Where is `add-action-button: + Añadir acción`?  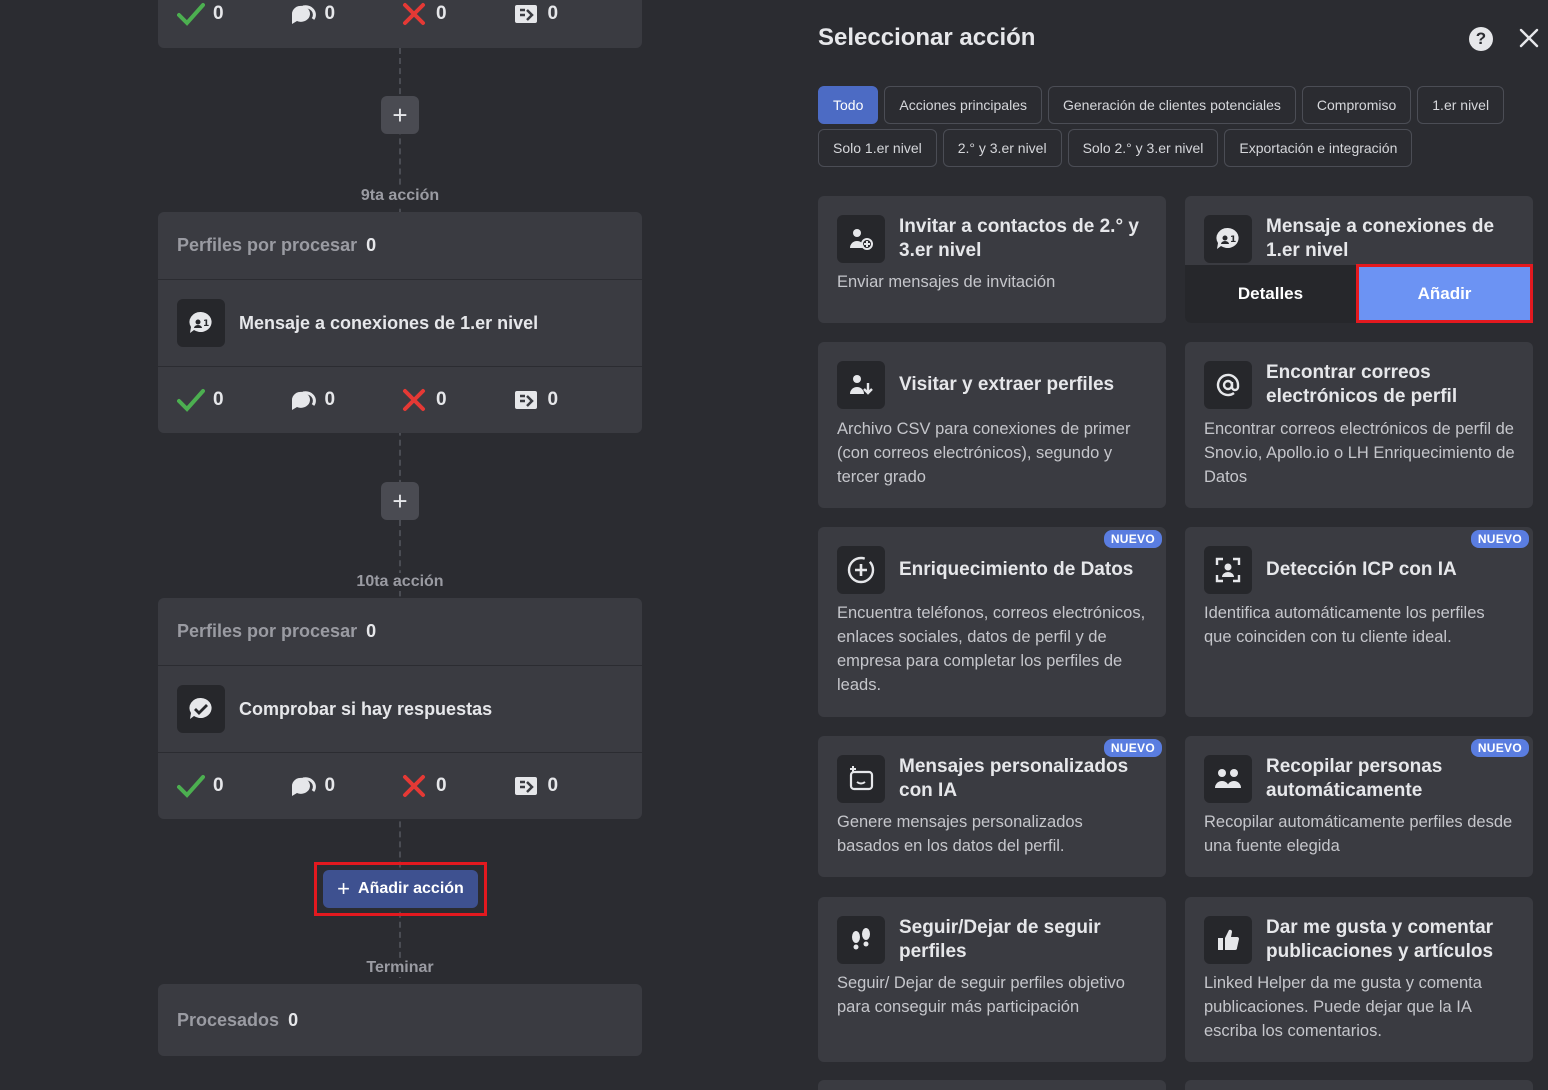
add-action-button: + Añadir acción is located at coordinates (400, 889).